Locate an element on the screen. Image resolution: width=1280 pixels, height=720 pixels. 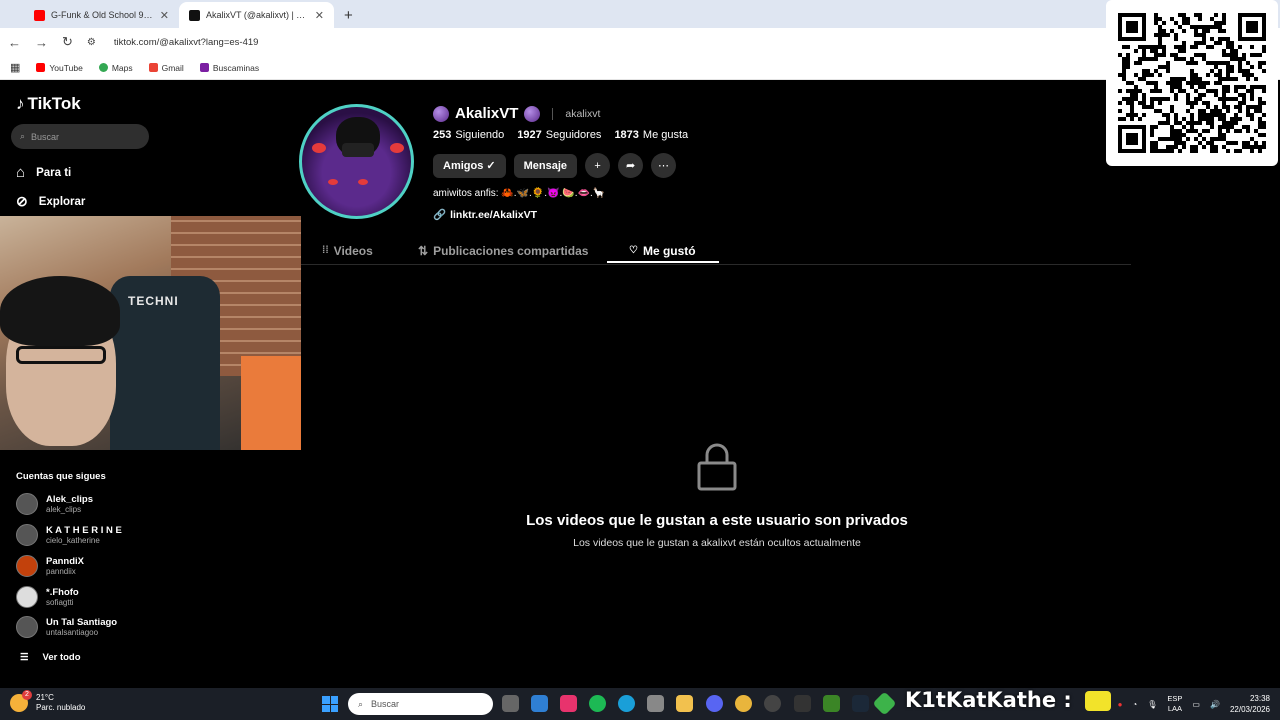
orange-cushion is located at coordinates (271, 403).